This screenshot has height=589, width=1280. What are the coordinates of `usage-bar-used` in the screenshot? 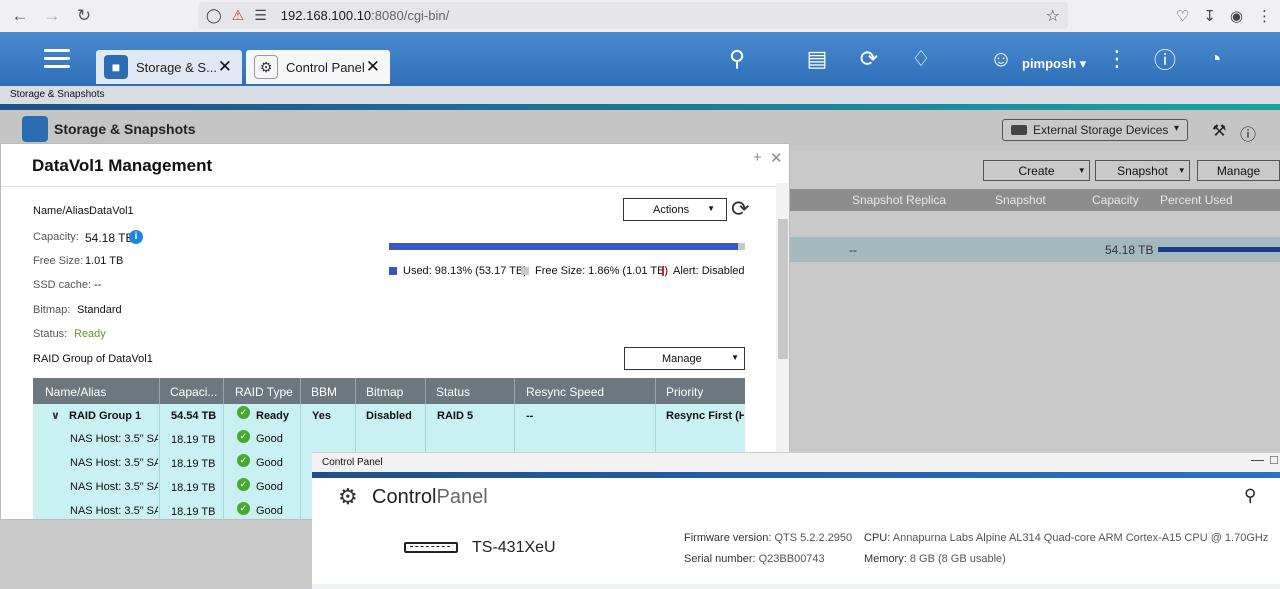 It's located at (564, 246).